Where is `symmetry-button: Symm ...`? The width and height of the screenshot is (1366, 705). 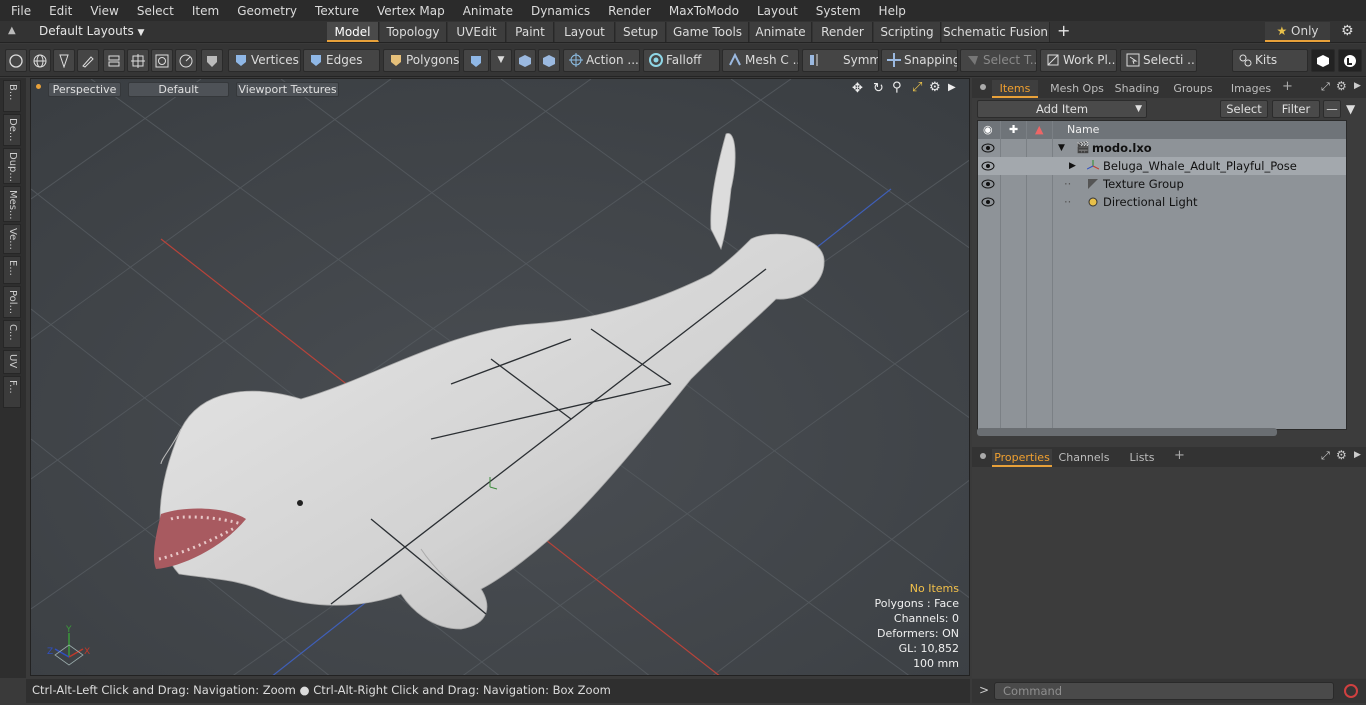
symmetry-button: Symm ... is located at coordinates (840, 60).